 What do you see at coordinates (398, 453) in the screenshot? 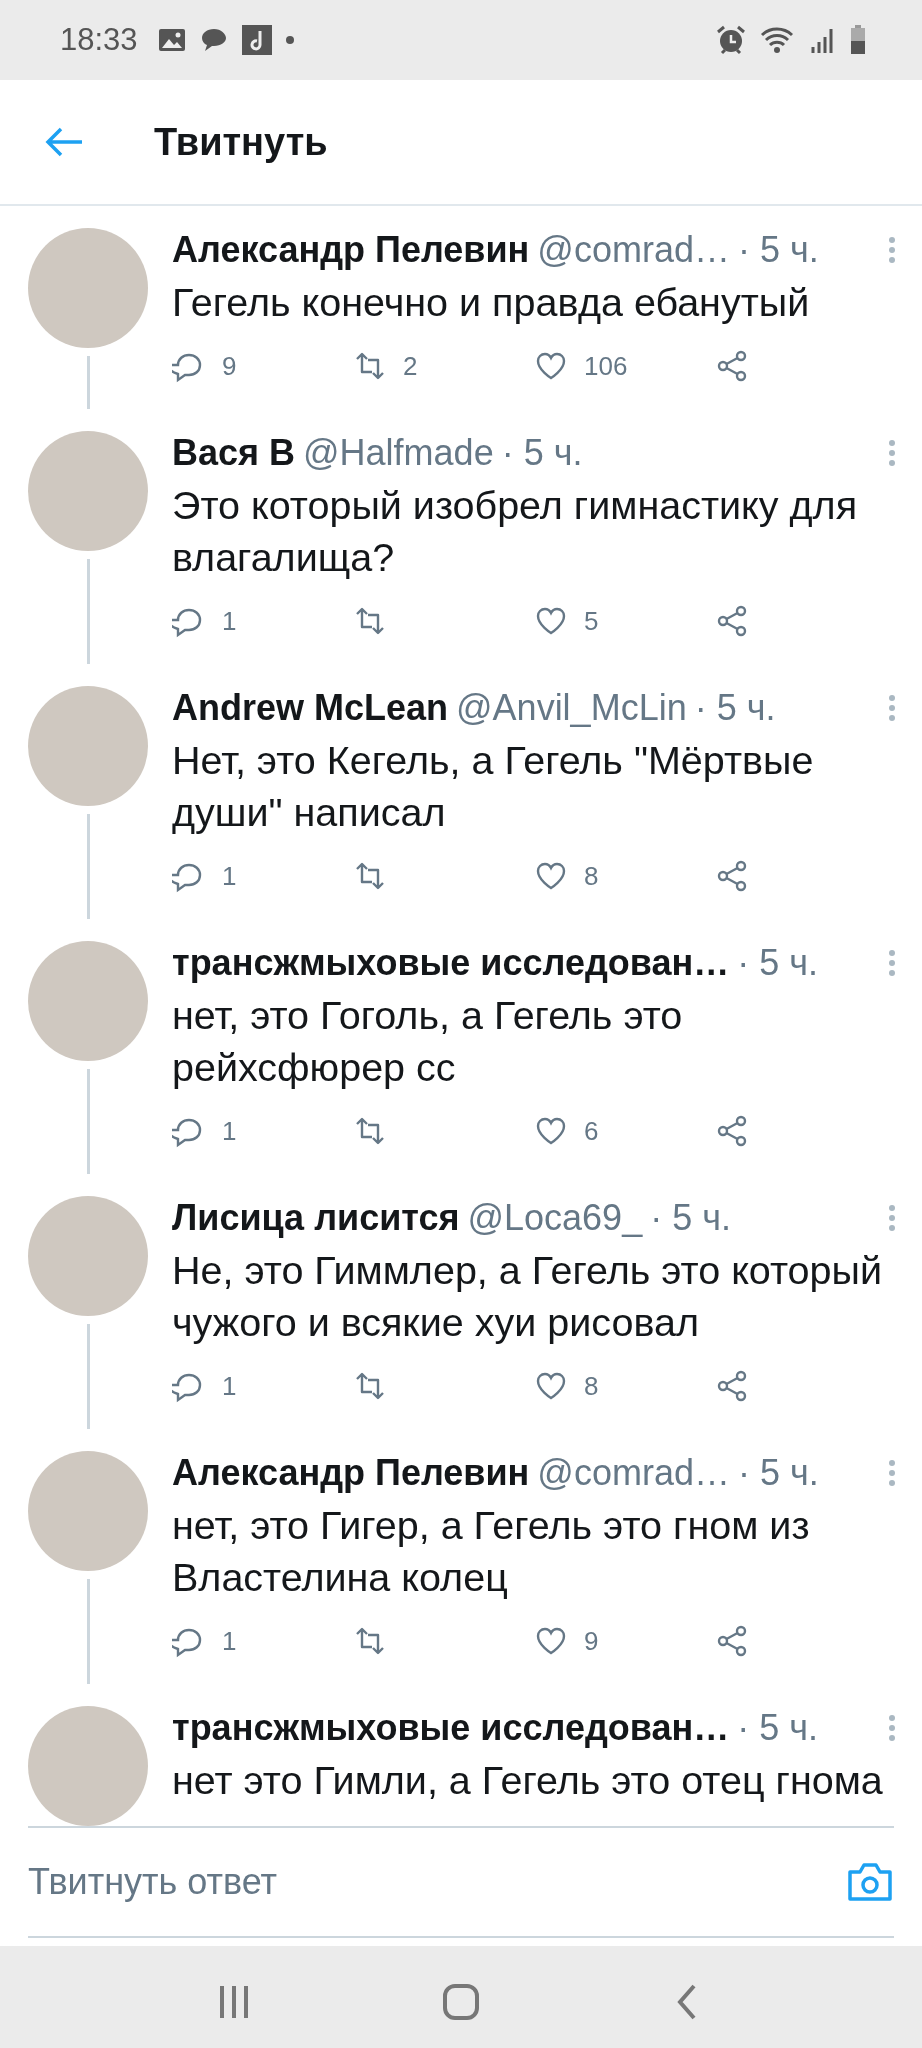
I see `user-handle: @Halfmade` at bounding box center [398, 453].